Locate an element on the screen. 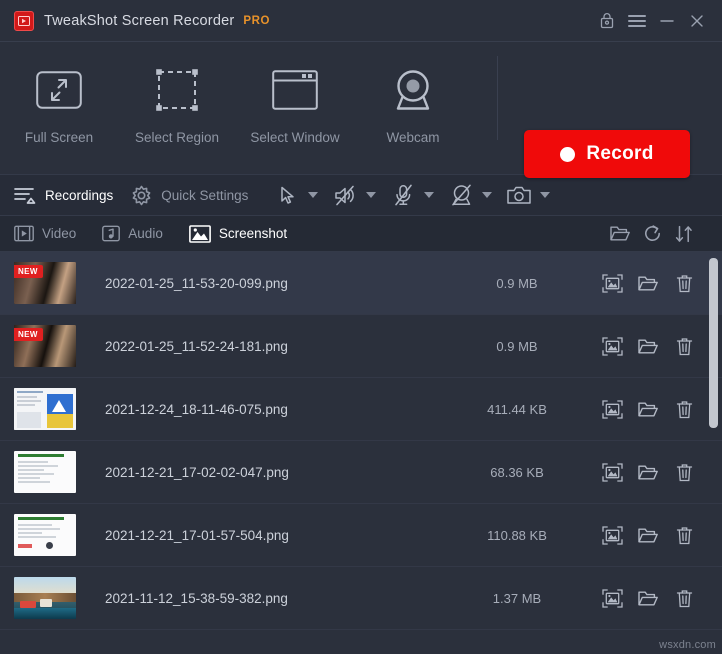 The image size is (722, 654). camera-icon is located at coordinates (519, 195).